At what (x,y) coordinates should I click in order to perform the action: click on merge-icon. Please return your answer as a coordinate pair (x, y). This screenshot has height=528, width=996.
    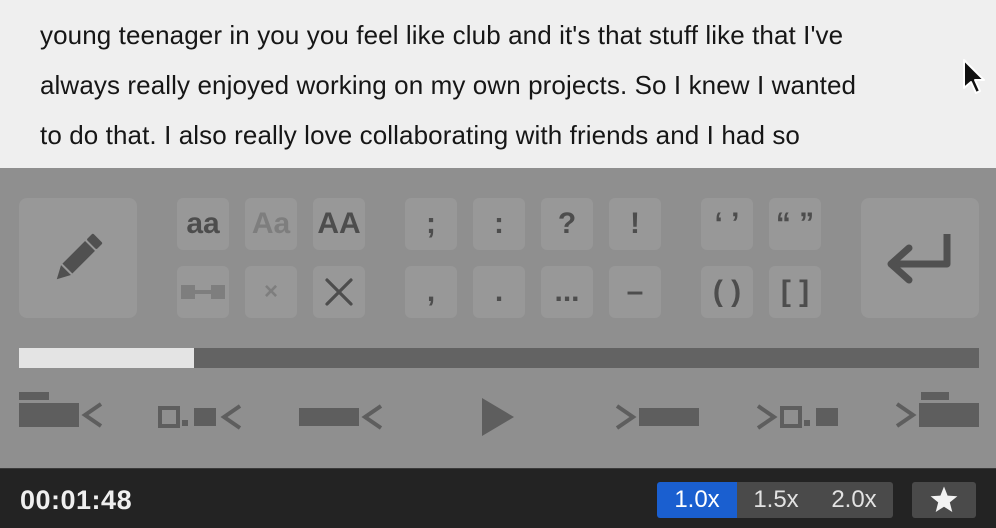
    Looking at the image, I should click on (203, 292).